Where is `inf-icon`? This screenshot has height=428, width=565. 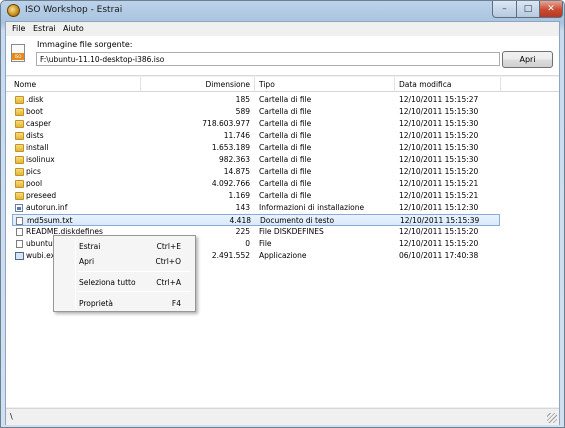
inf-icon is located at coordinates (19, 208).